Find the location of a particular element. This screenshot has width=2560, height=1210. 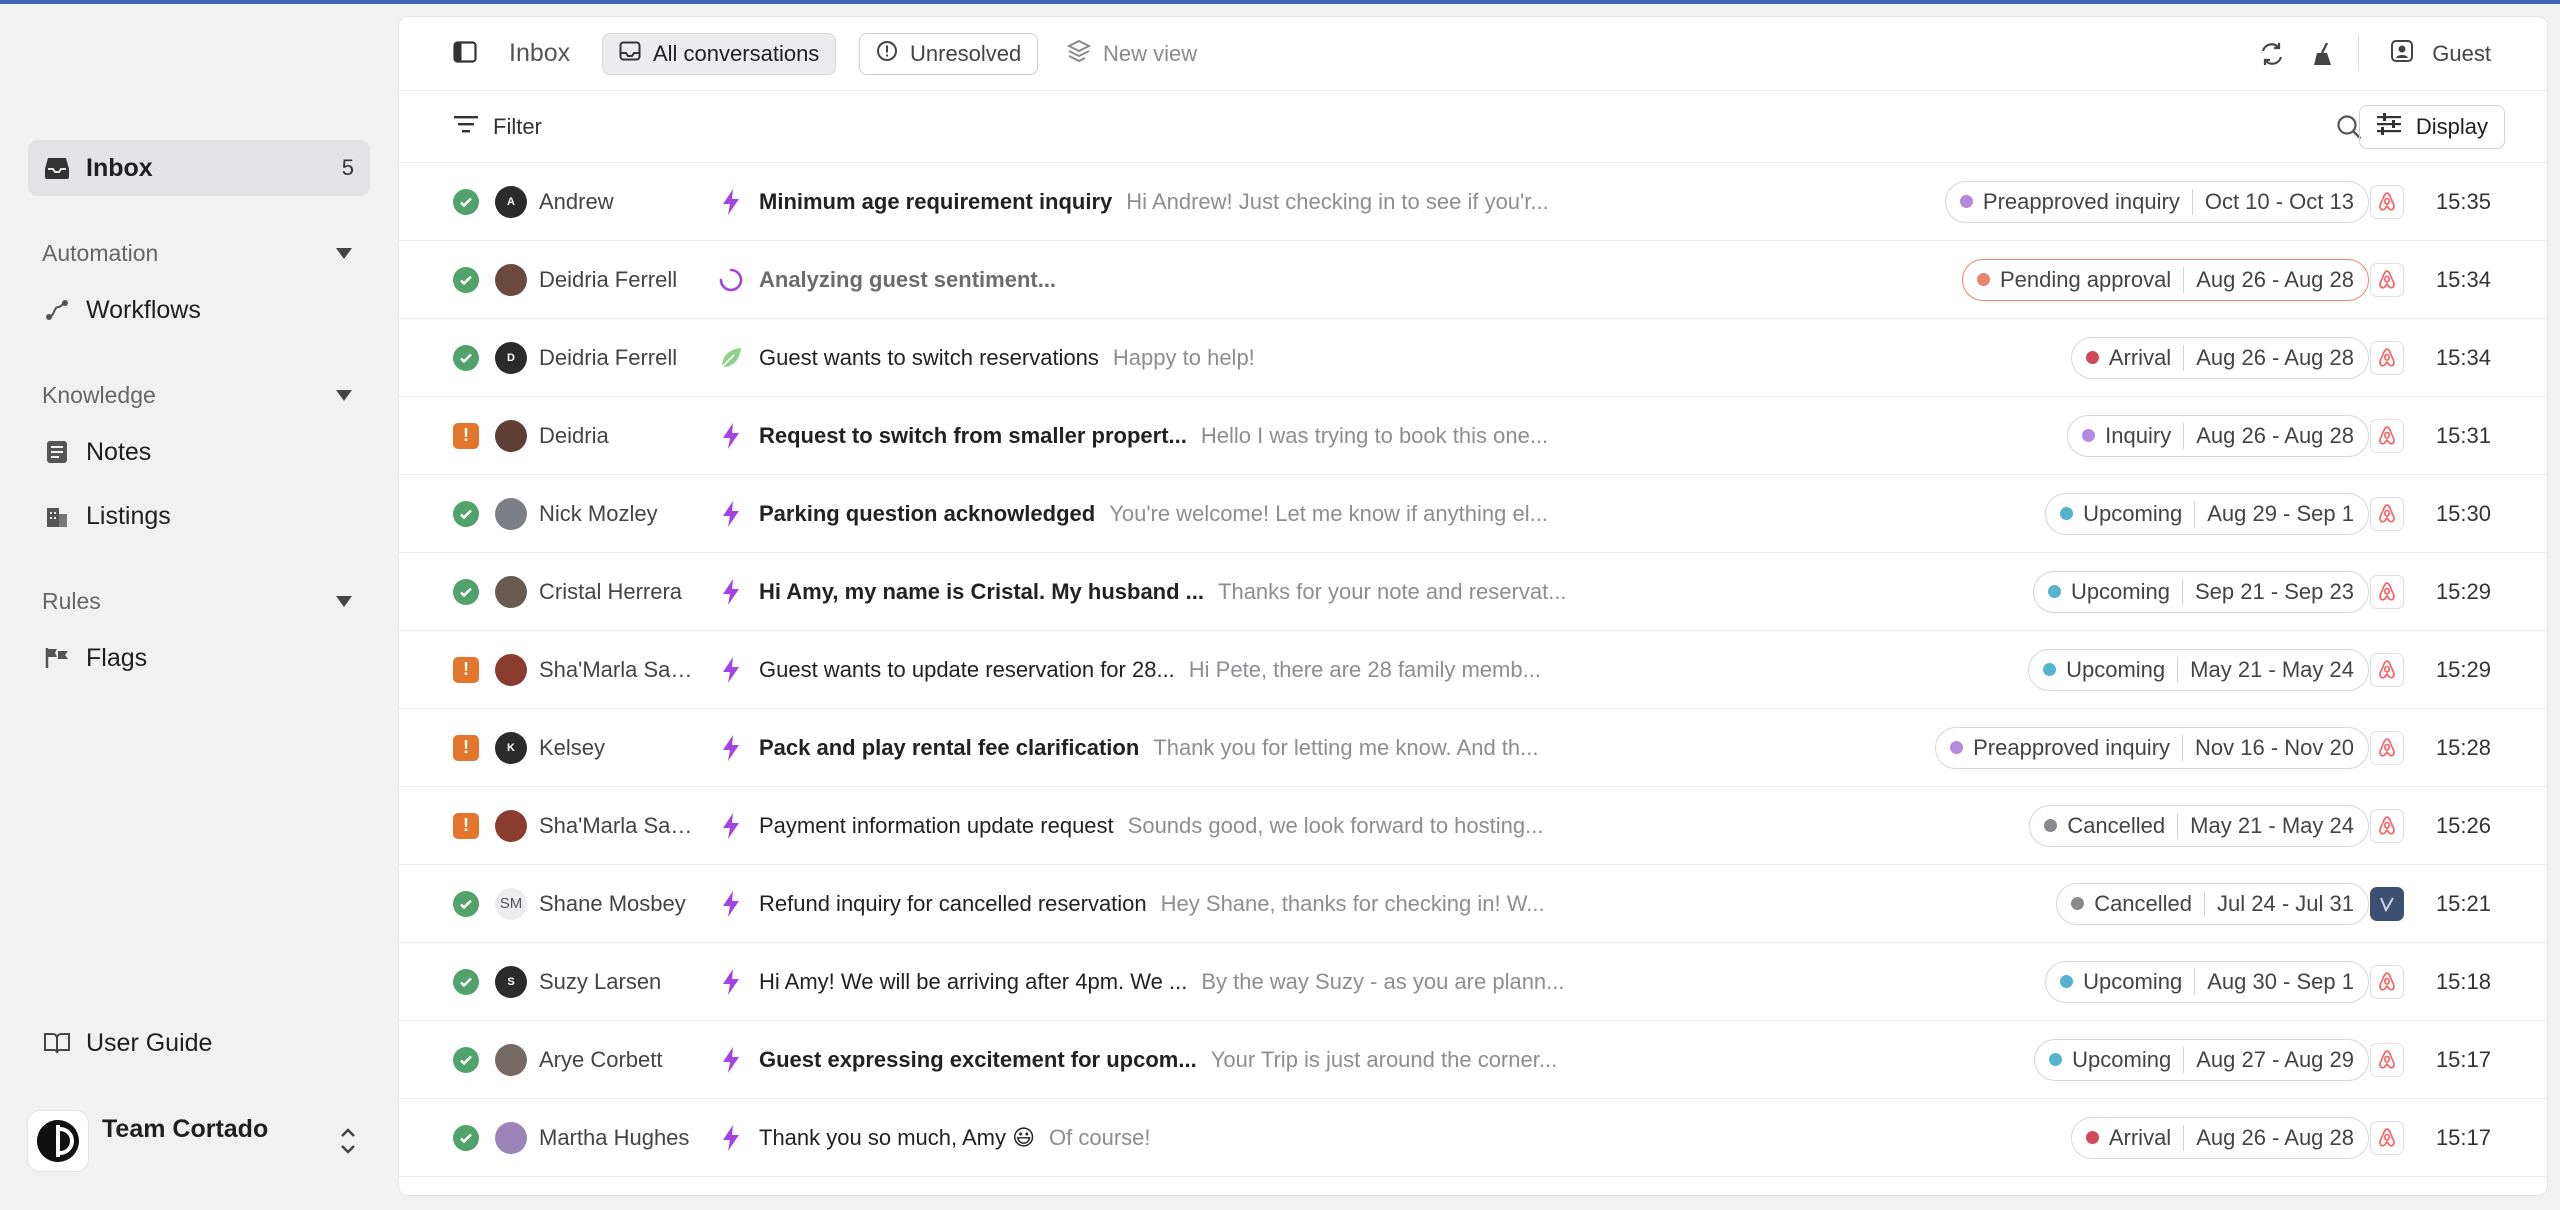

guest-user-menu: Guest is located at coordinates (2440, 54).